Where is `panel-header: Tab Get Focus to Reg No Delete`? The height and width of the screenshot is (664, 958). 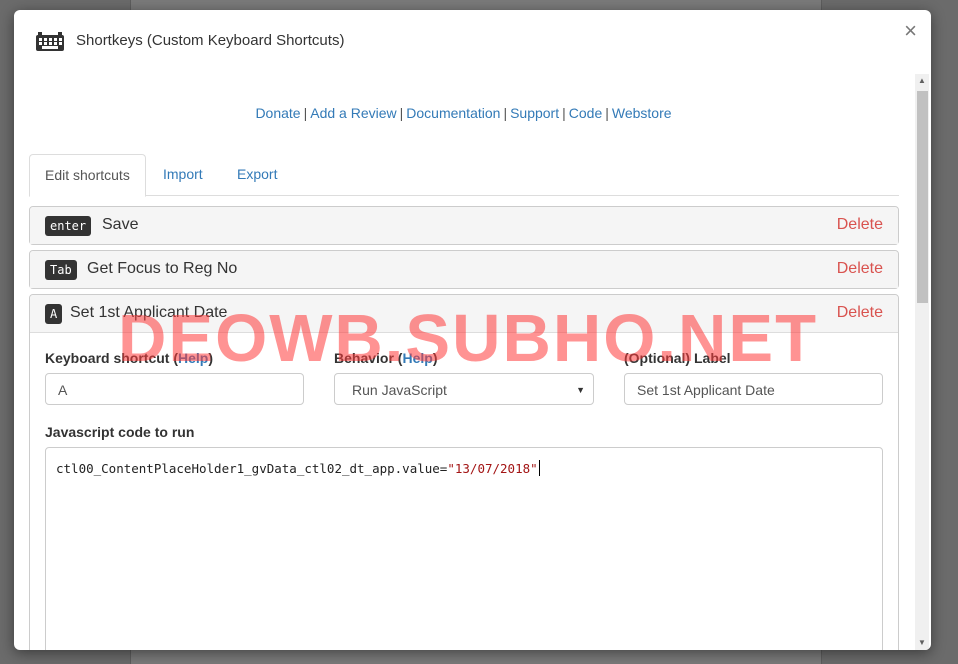
panel-header: Tab Get Focus to Reg No Delete is located at coordinates (464, 269).